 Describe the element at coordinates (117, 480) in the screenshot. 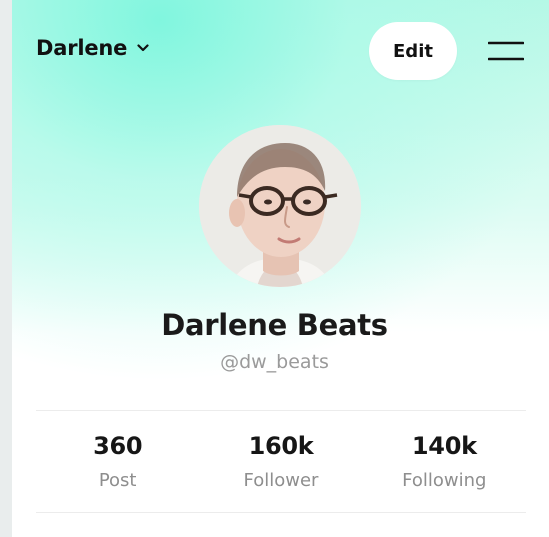

I see `stat-label: Post` at that location.